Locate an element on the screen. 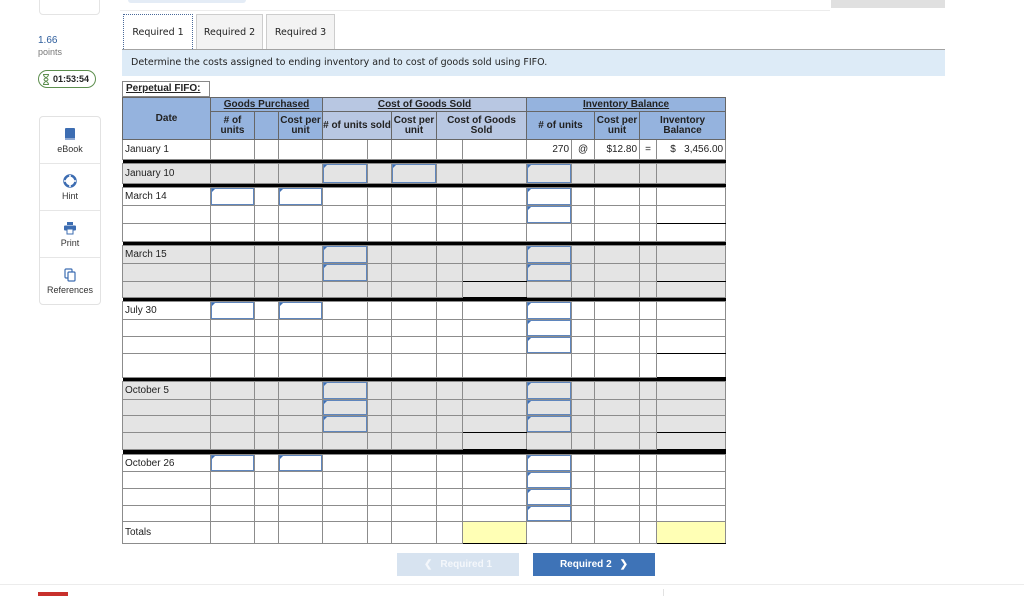  next-required-button: Required 2 ❯ is located at coordinates (594, 564).